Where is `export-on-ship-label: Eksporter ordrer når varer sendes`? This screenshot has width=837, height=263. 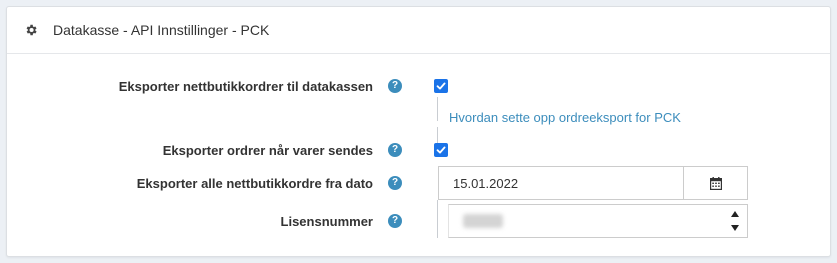
export-on-ship-label: Eksporter ordrer når varer sendes is located at coordinates (267, 150).